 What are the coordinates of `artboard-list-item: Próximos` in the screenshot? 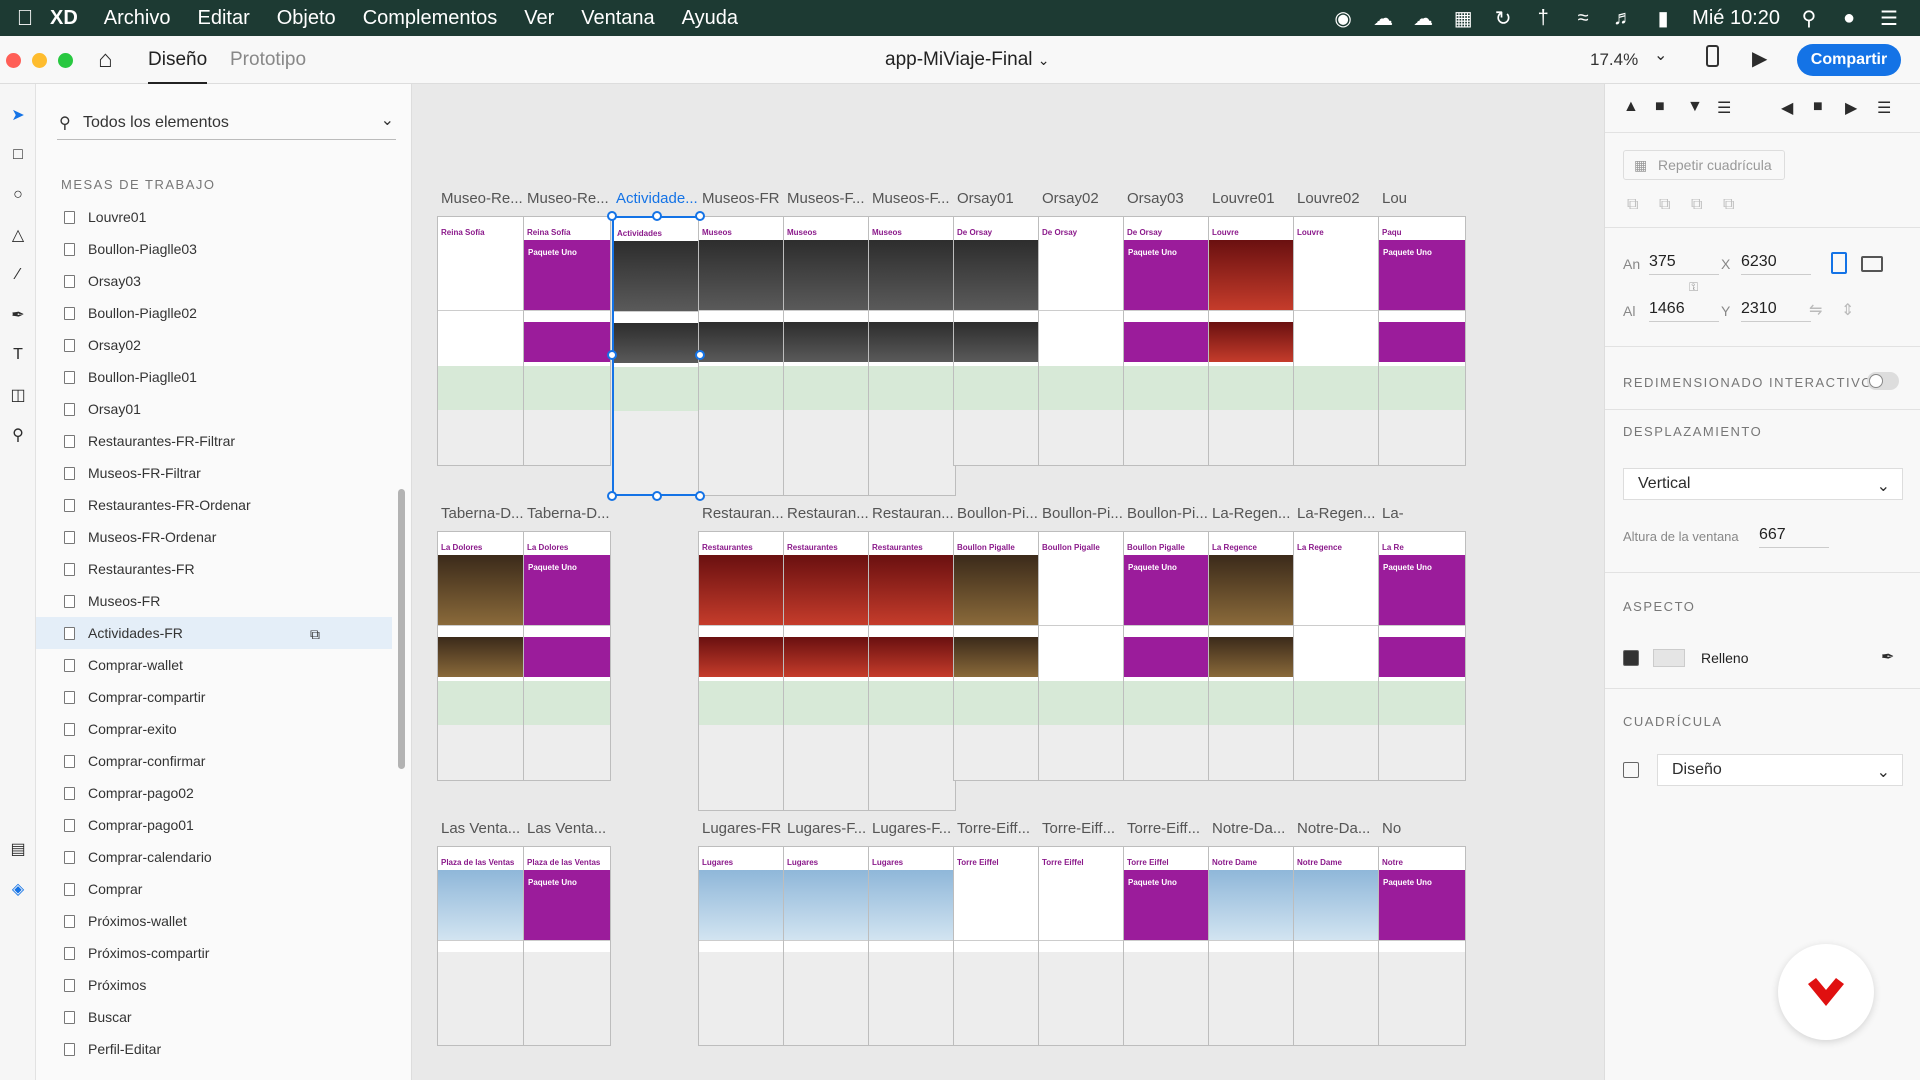 It's located at (214, 985).